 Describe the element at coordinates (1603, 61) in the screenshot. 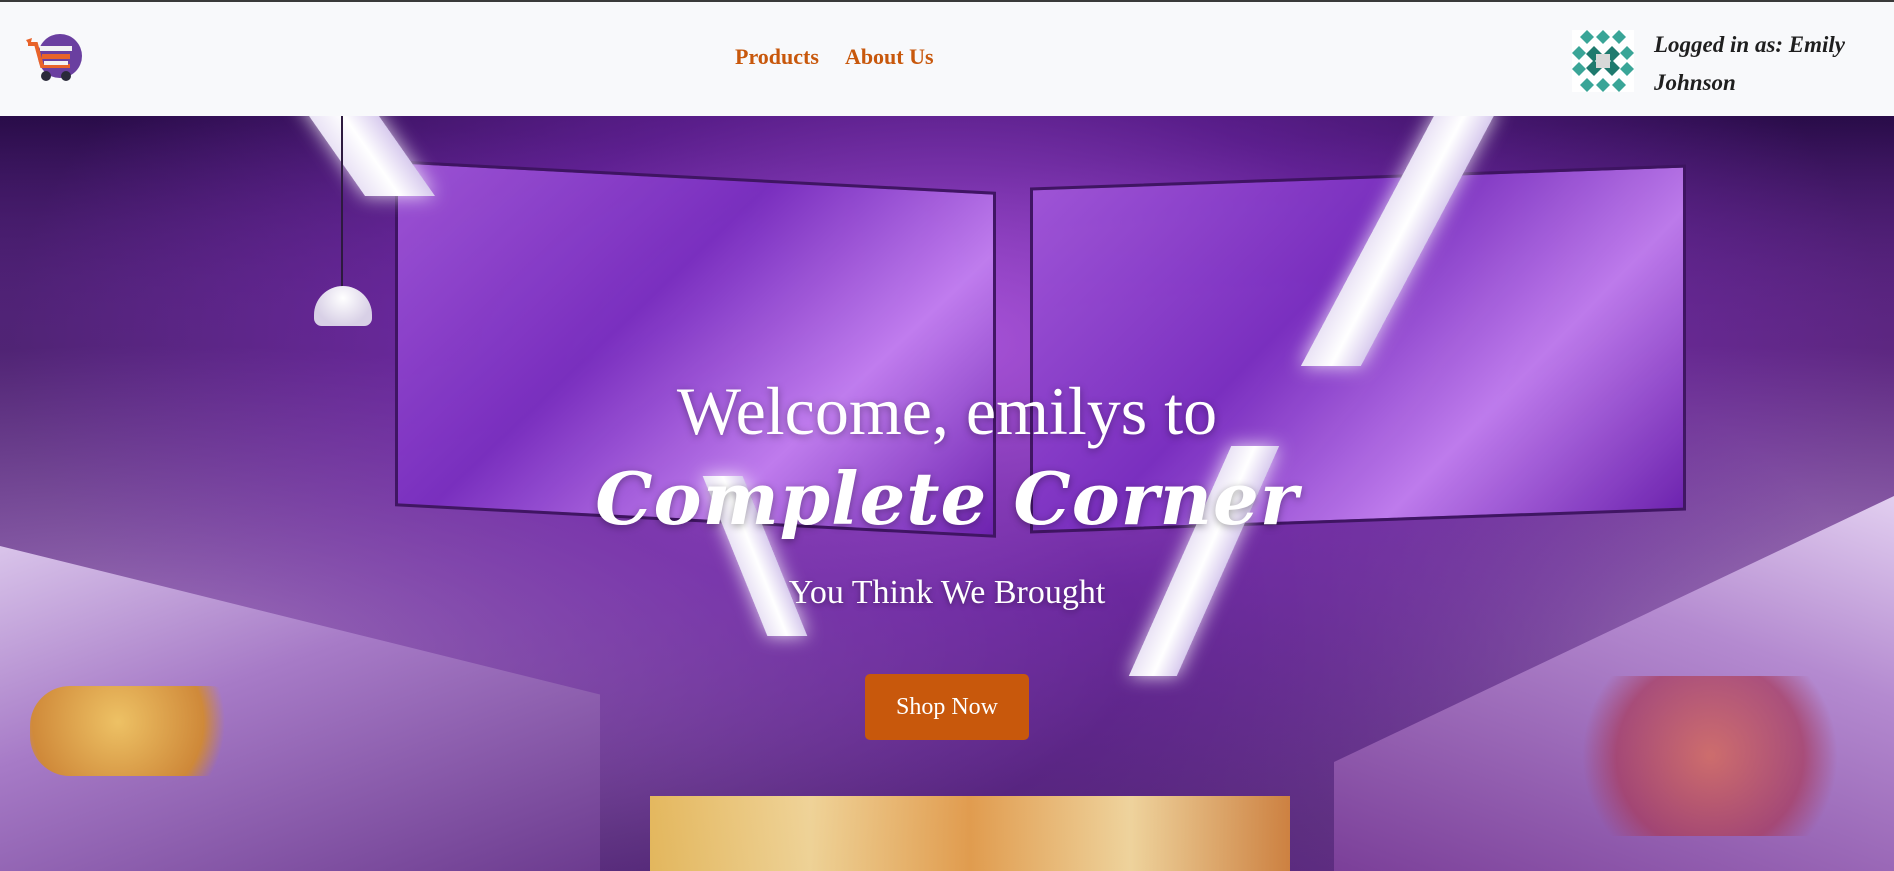

I see `avatar` at that location.